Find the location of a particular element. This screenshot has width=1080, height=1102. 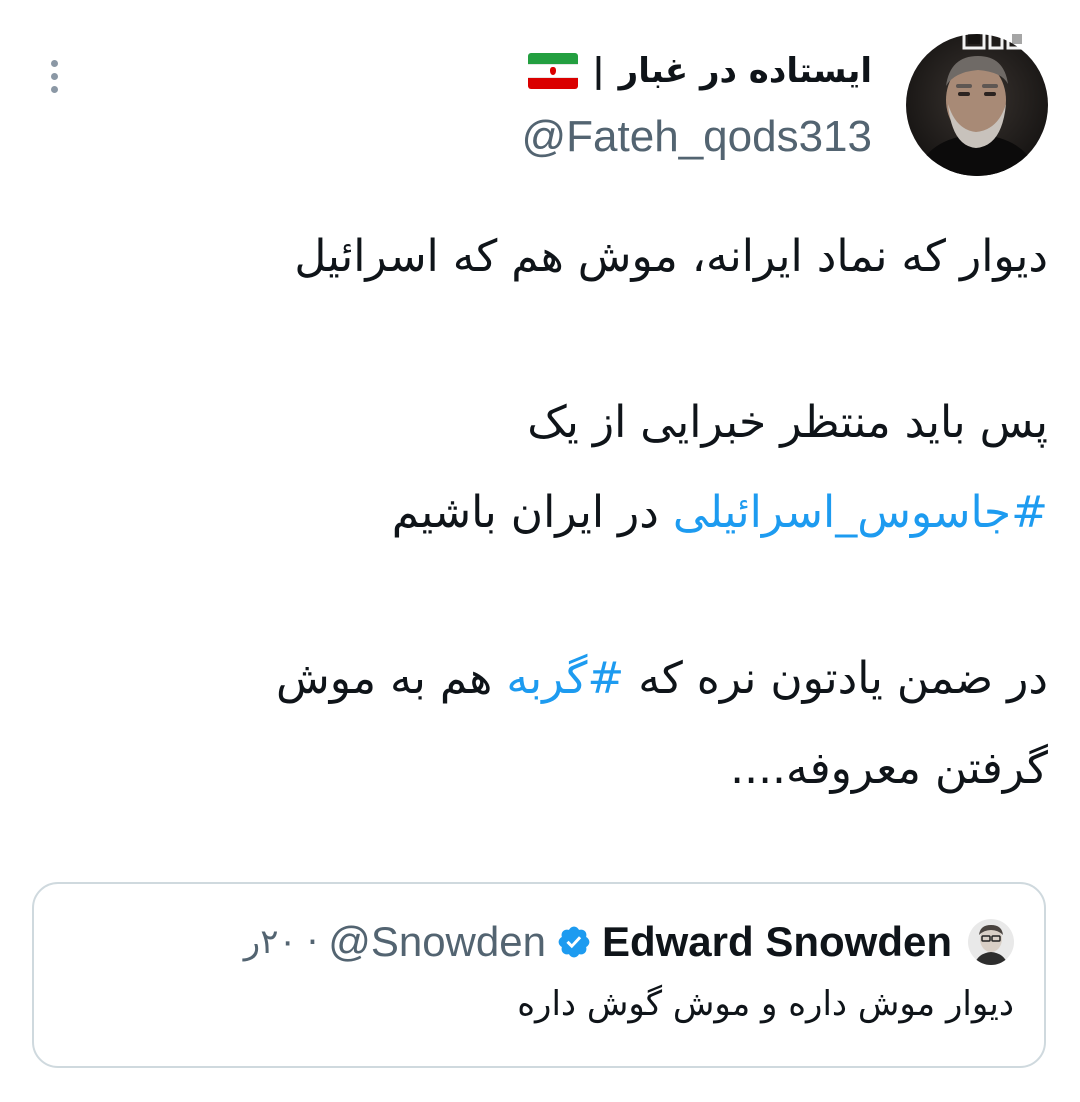

more-vertical-icon is located at coordinates (54, 63).